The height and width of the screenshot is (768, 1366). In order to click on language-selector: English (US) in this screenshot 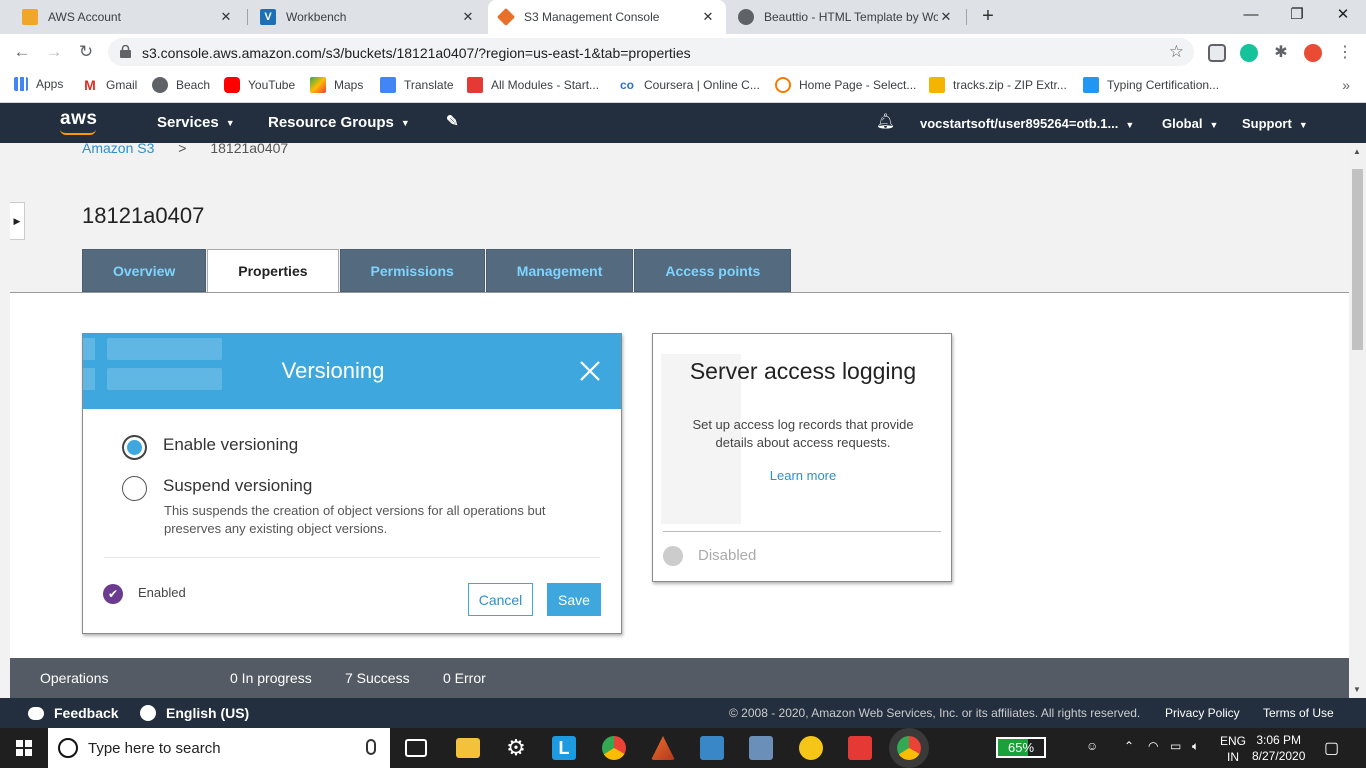, I will do `click(194, 713)`.